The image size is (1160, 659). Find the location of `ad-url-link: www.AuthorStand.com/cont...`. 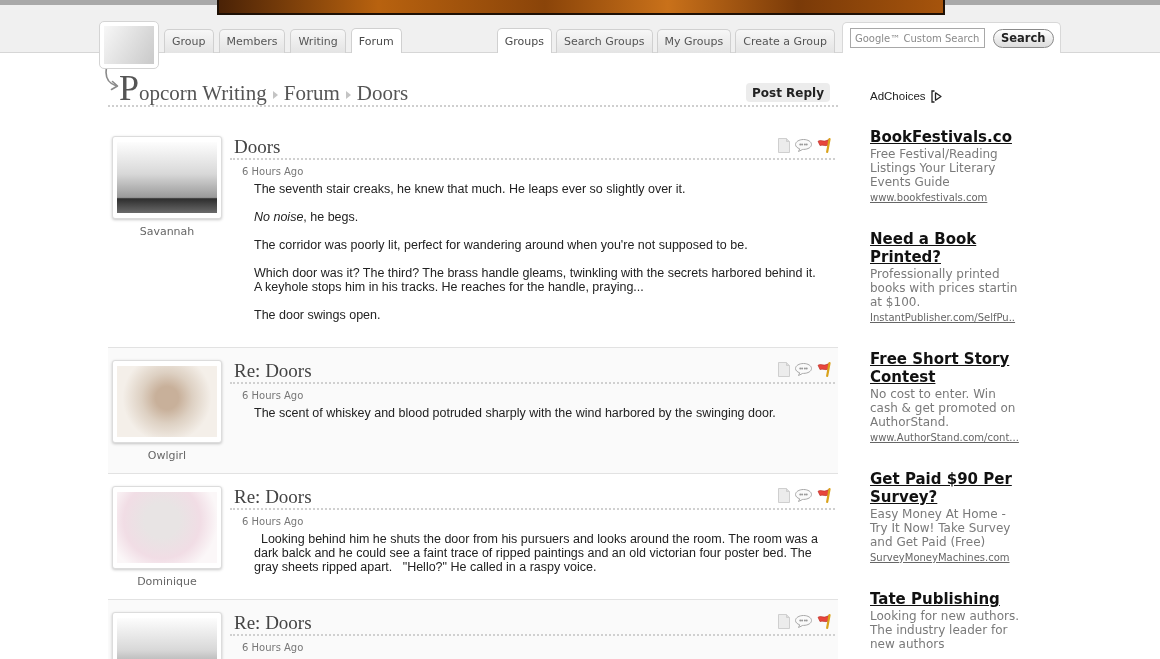

ad-url-link: www.AuthorStand.com/cont... is located at coordinates (944, 438).